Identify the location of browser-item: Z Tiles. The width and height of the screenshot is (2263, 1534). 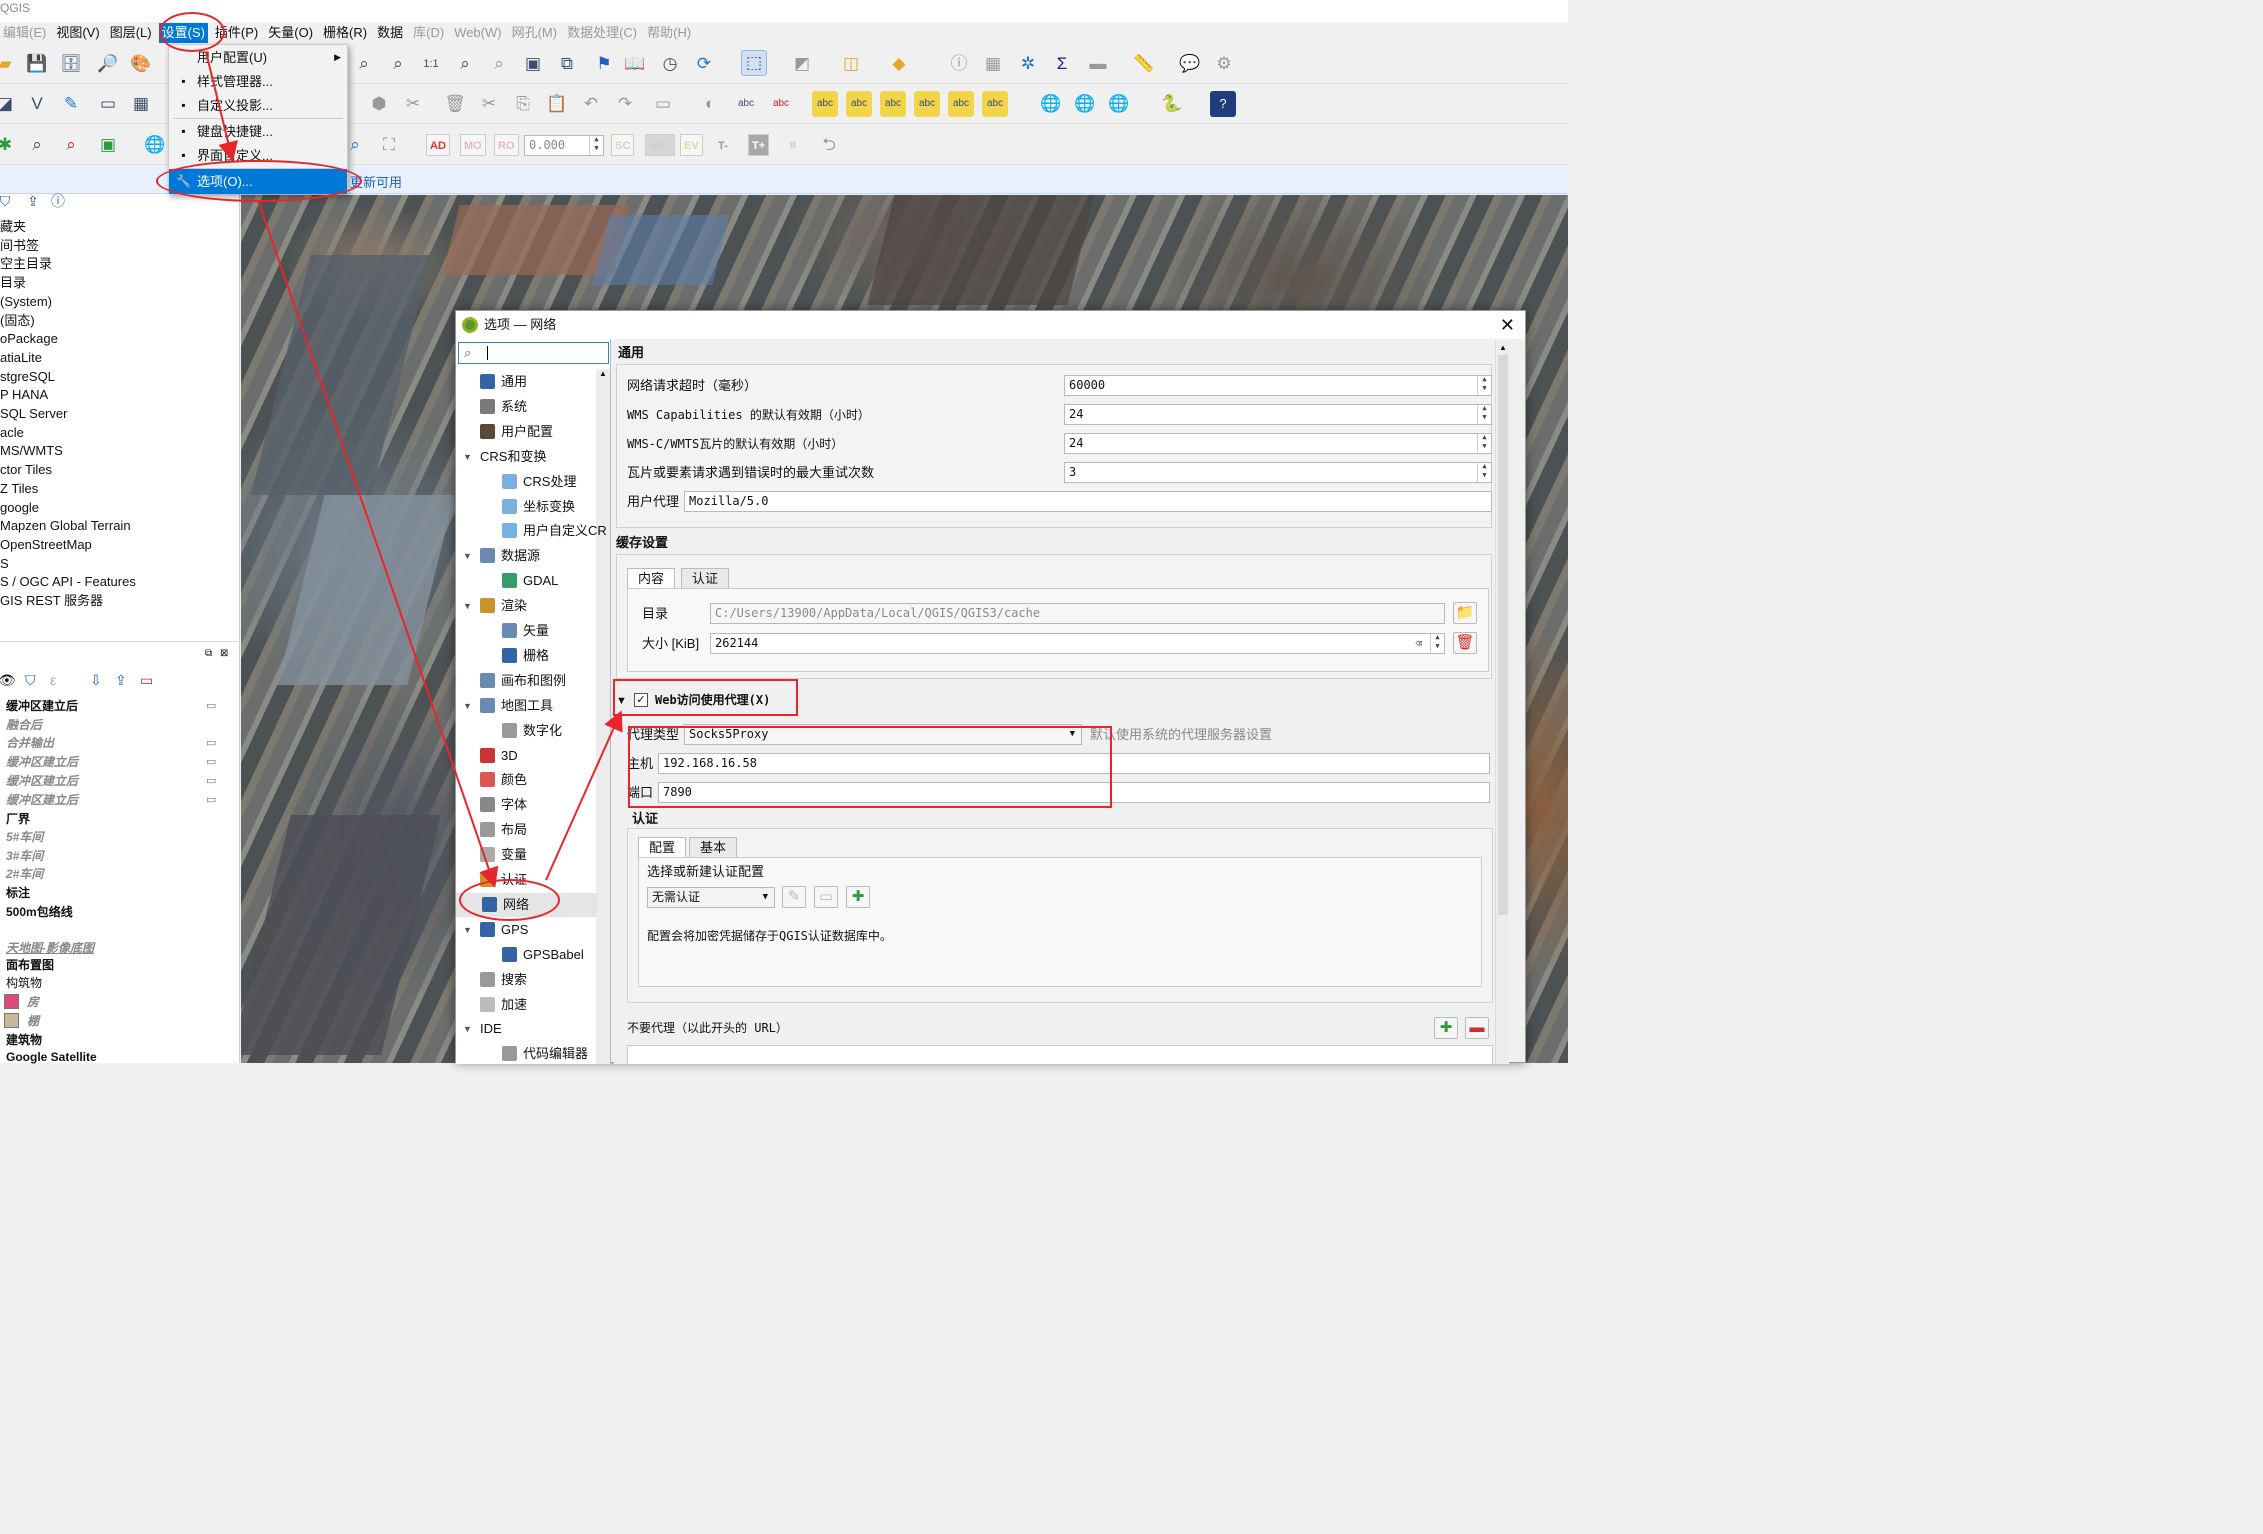
(19, 489).